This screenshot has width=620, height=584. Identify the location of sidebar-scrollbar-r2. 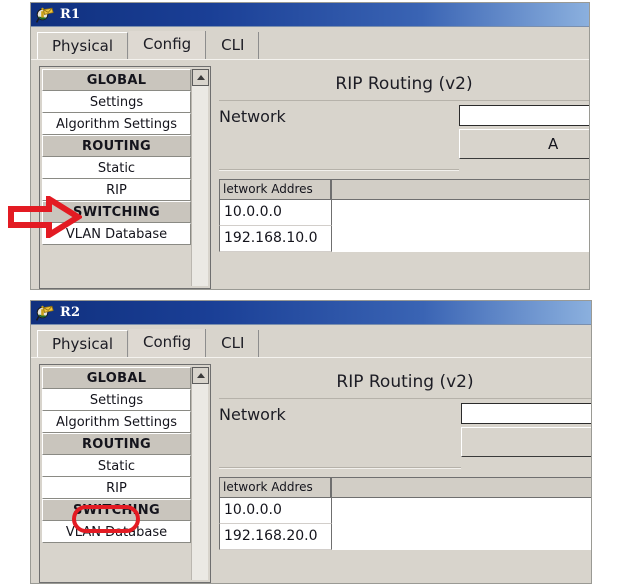
(200, 473).